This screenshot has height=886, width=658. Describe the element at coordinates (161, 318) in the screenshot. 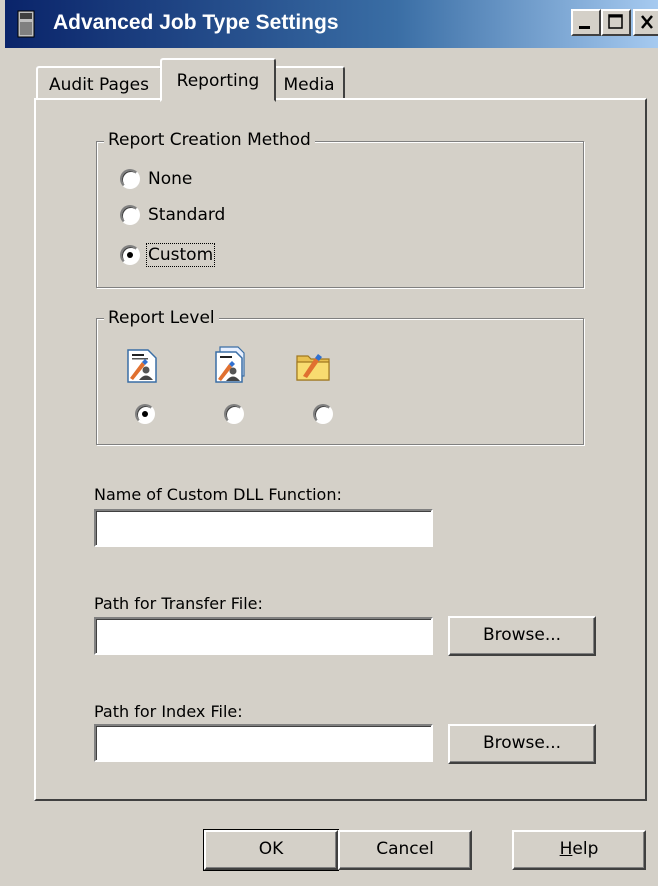

I see `report-level-title: Report Level` at that location.